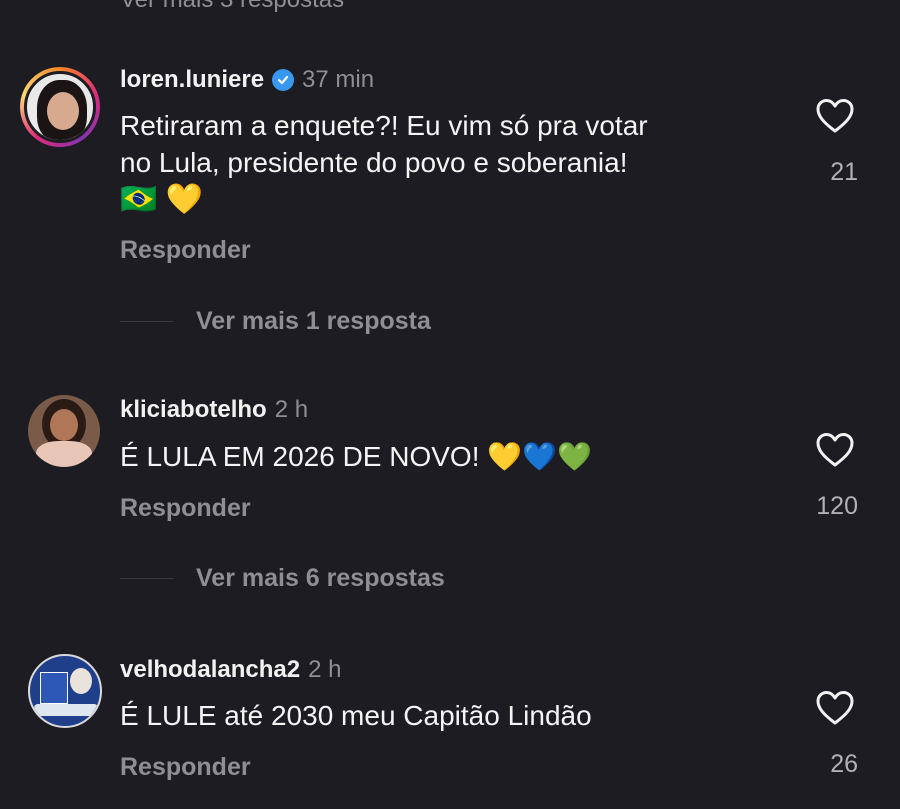 The height and width of the screenshot is (809, 900). Describe the element at coordinates (283, 80) in the screenshot. I see `verified-badge-icon` at that location.